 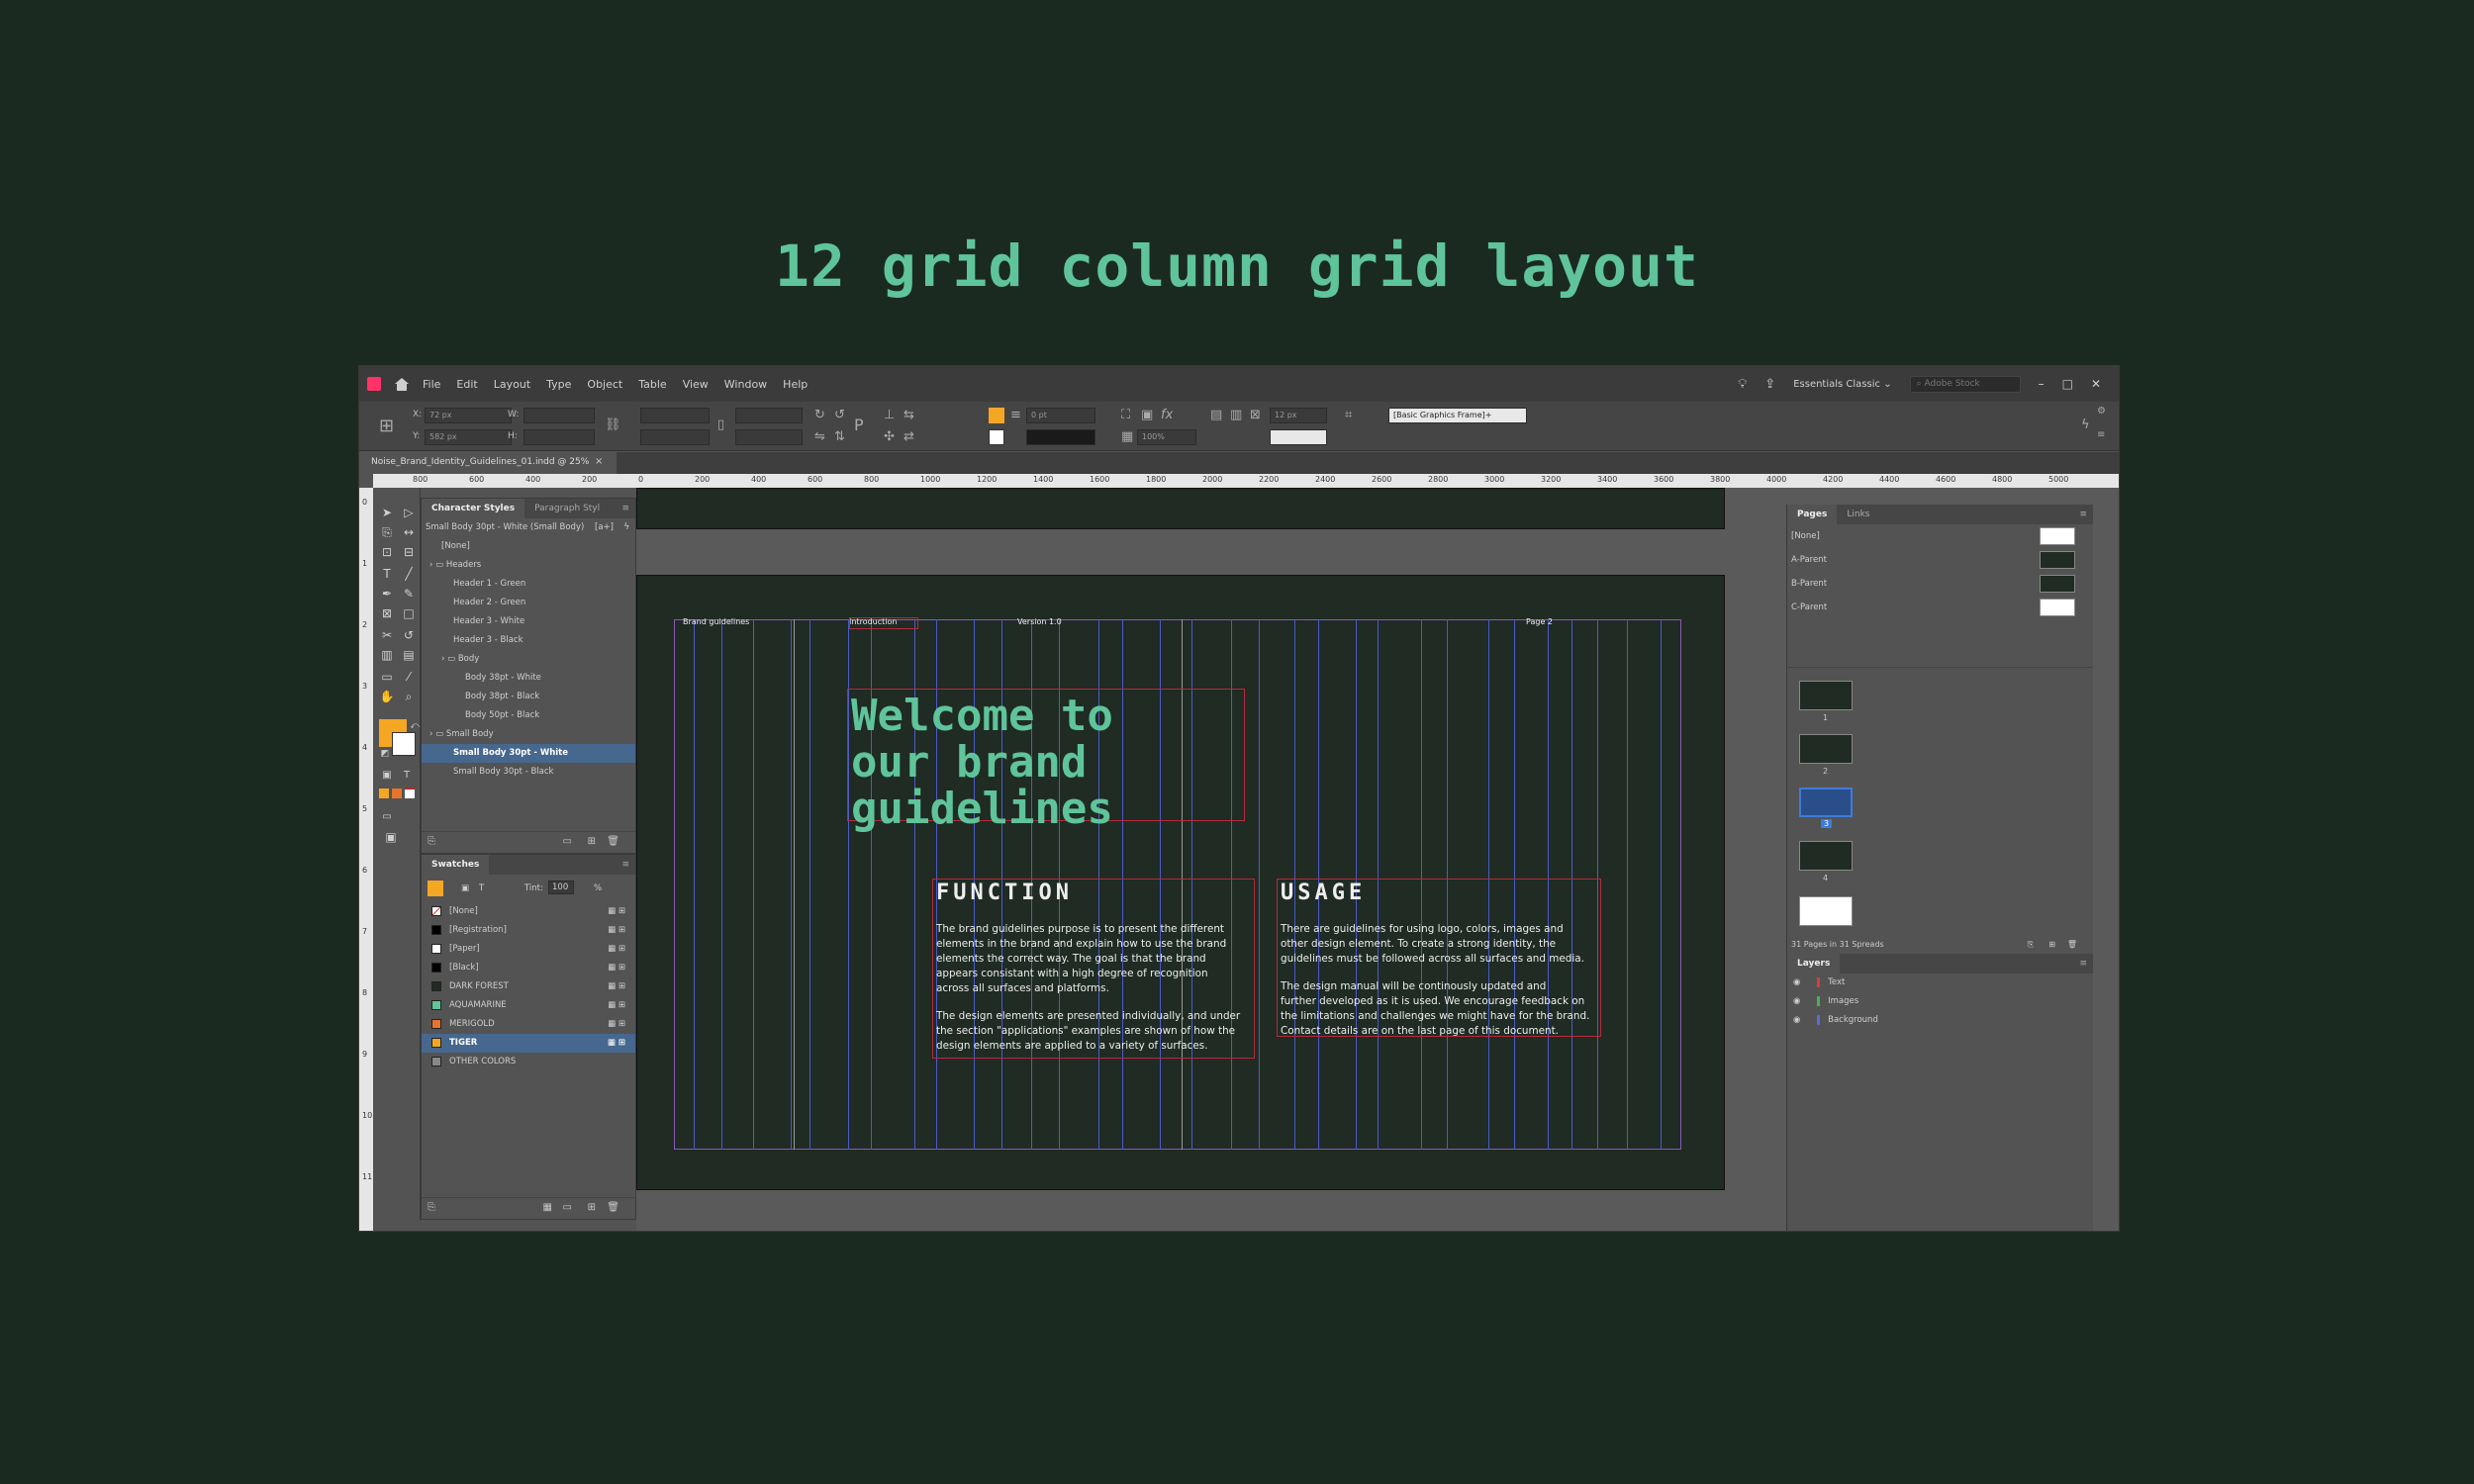 I want to click on lightbulb-icon: 💡︎, so click(x=1743, y=384).